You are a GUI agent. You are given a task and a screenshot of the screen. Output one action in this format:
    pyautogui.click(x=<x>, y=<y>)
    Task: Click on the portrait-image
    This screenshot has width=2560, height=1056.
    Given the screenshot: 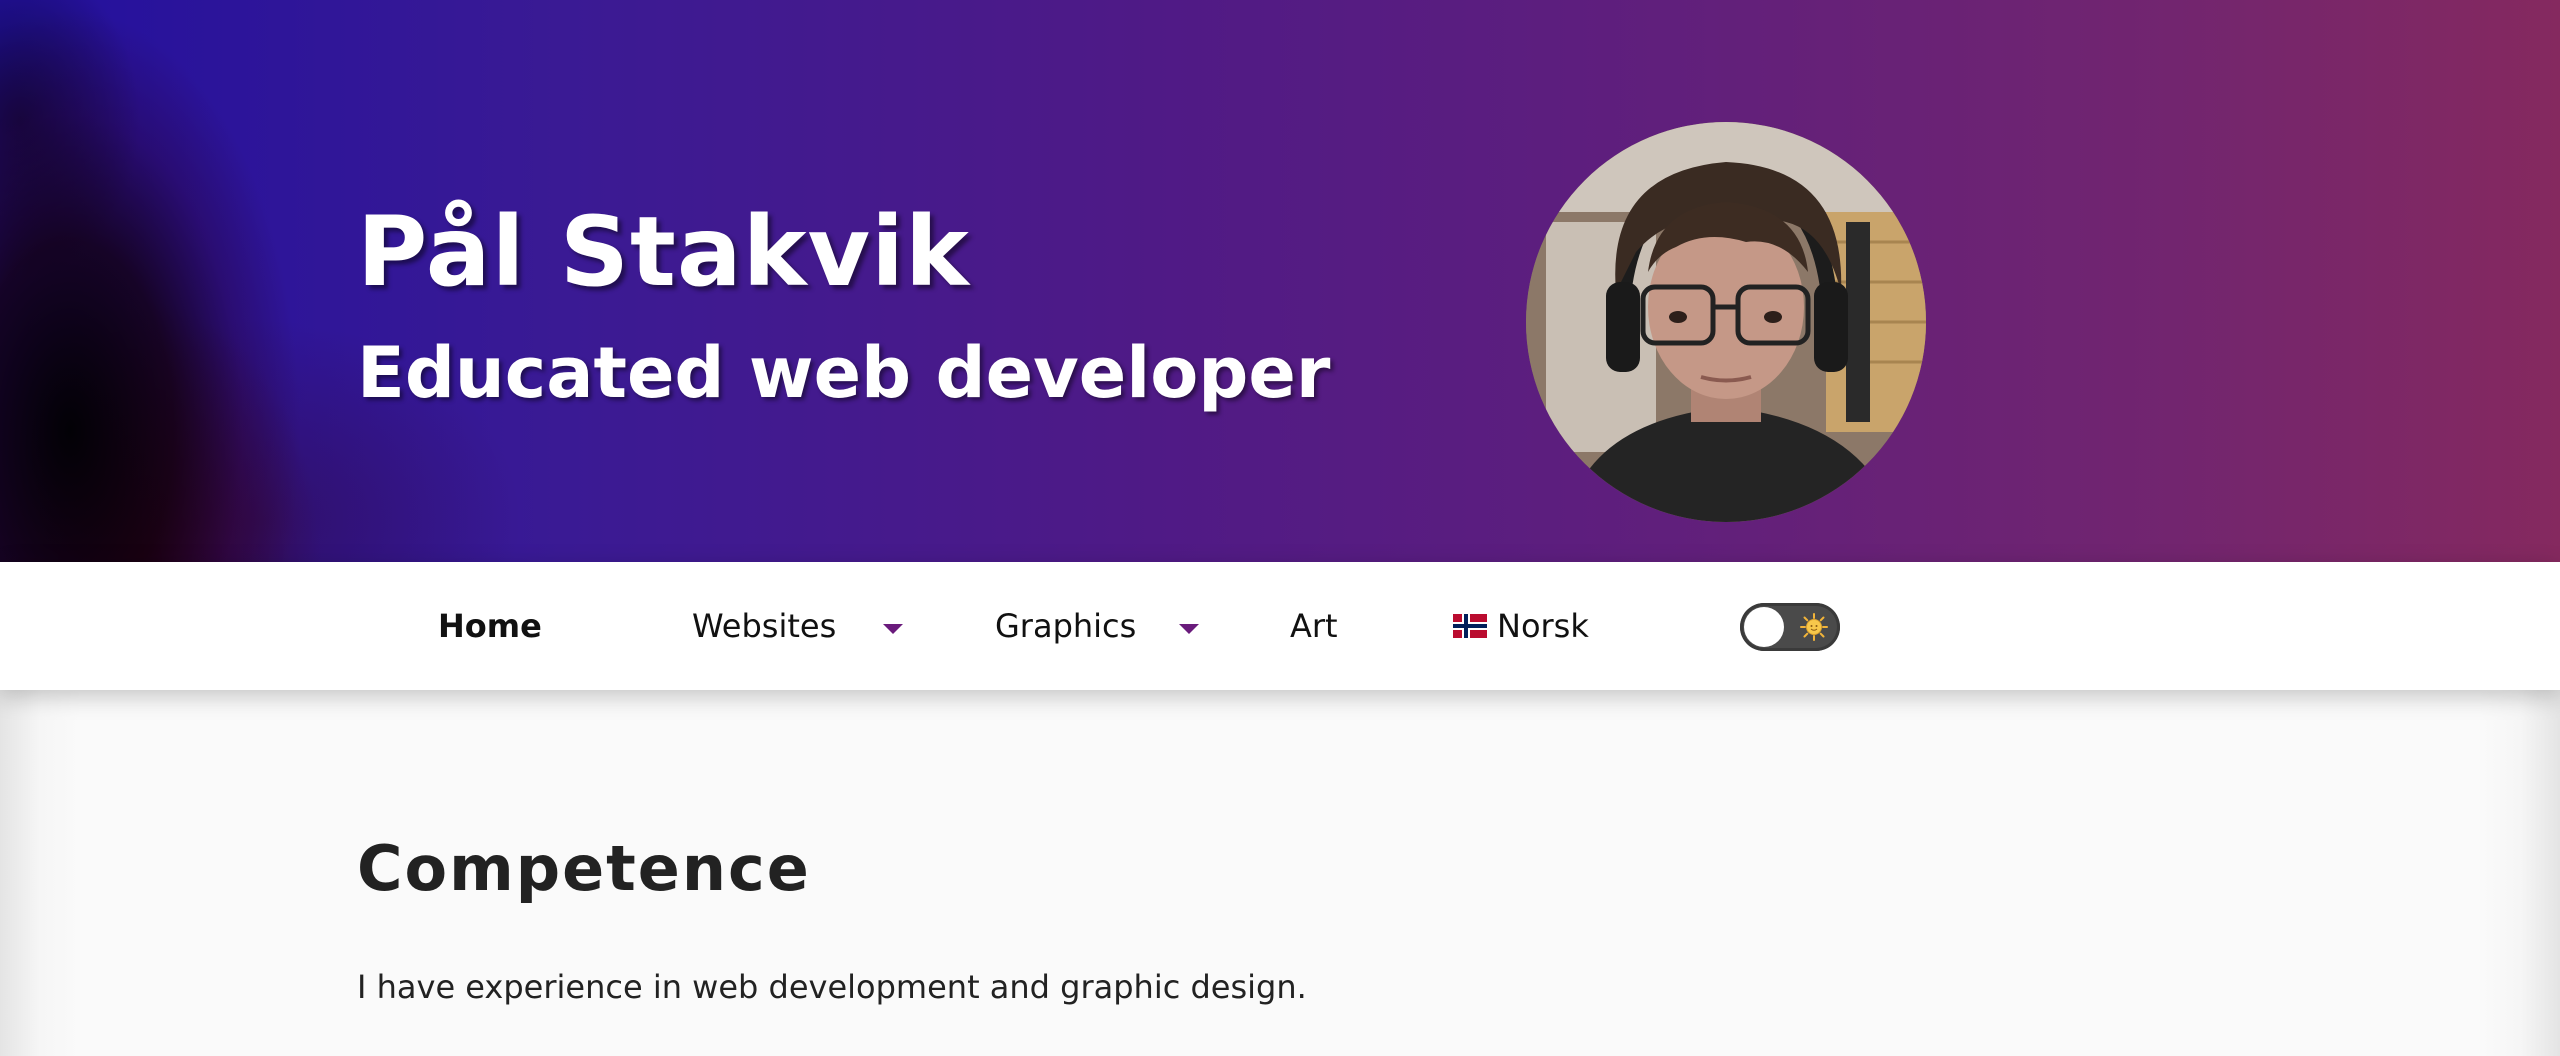 What is the action you would take?
    pyautogui.click(x=1726, y=322)
    